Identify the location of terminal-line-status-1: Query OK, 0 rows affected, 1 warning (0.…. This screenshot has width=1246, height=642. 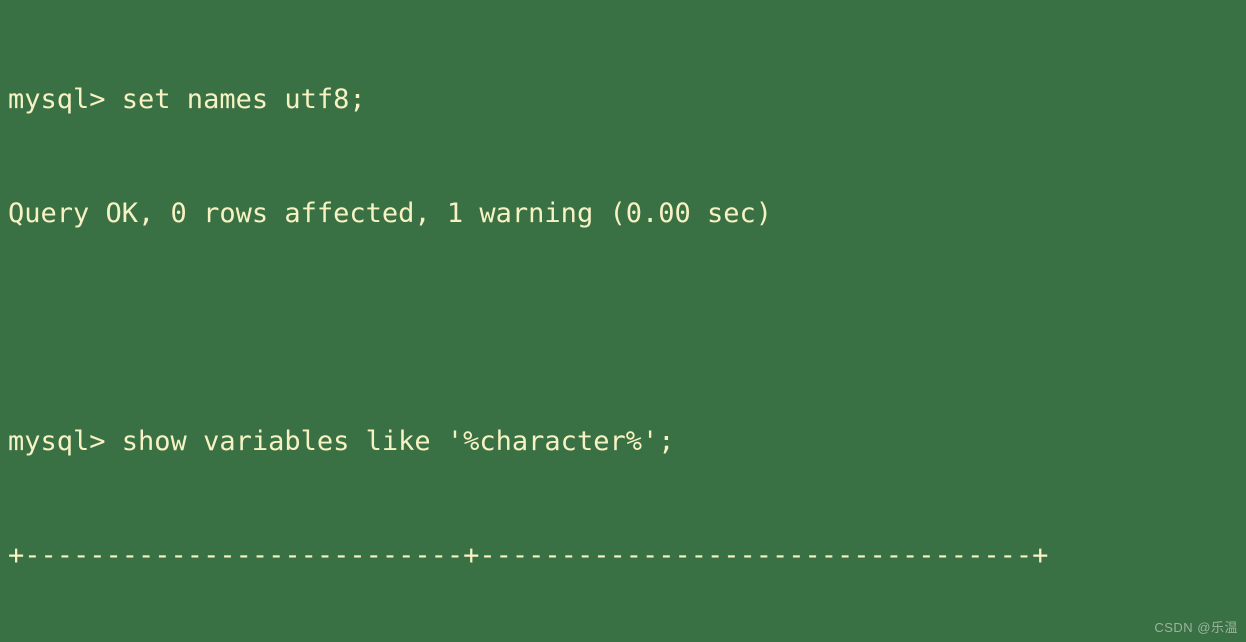
(390, 213).